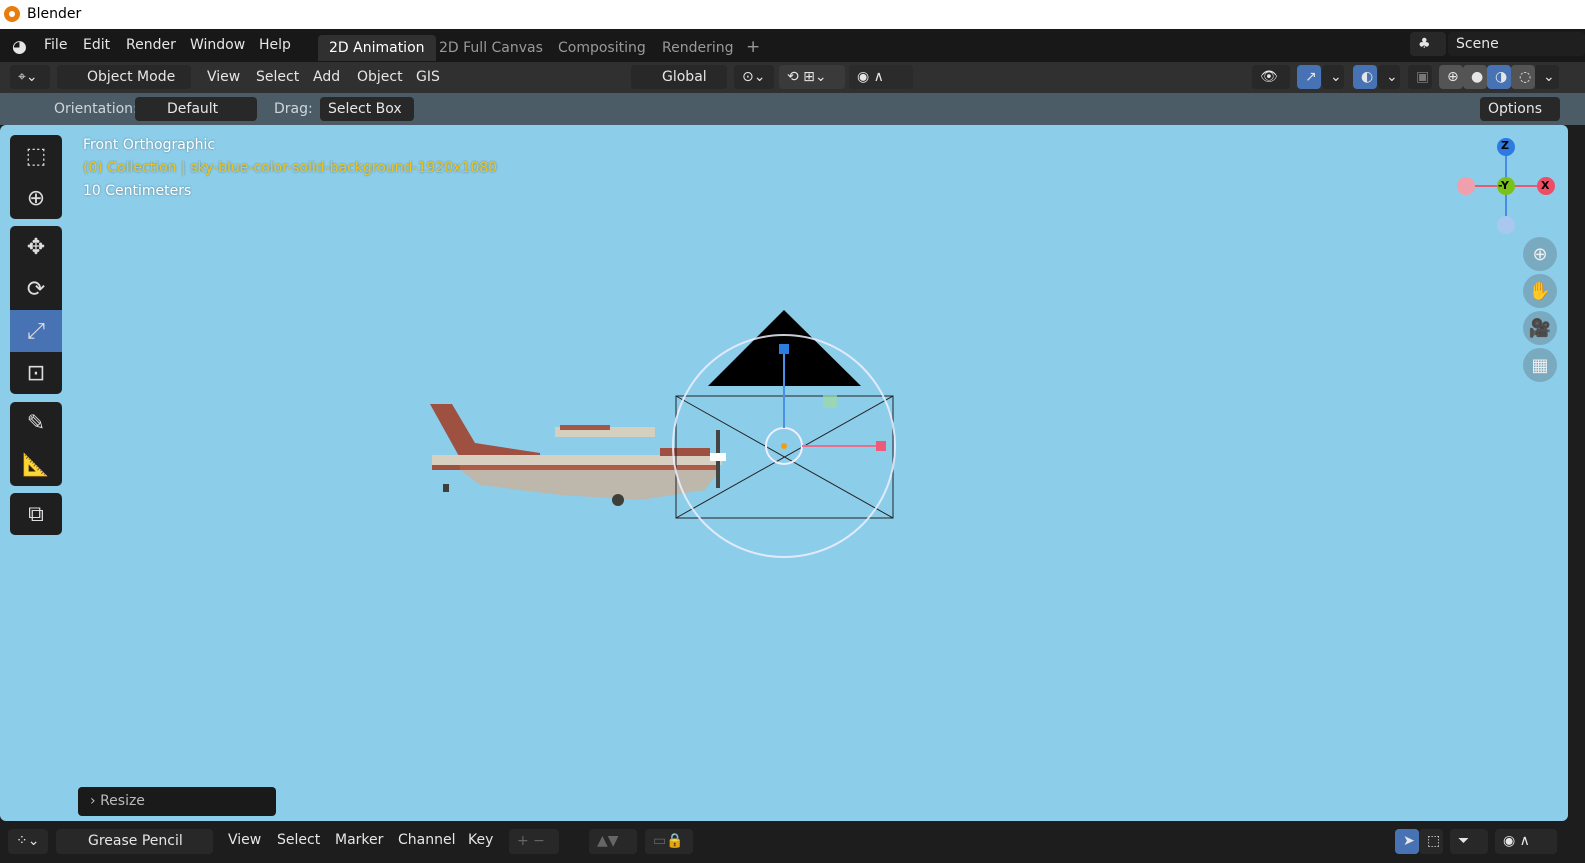 Image resolution: width=1585 pixels, height=863 pixels. Describe the element at coordinates (1503, 185) in the screenshot. I see `gizmo-y-label: -Y` at that location.